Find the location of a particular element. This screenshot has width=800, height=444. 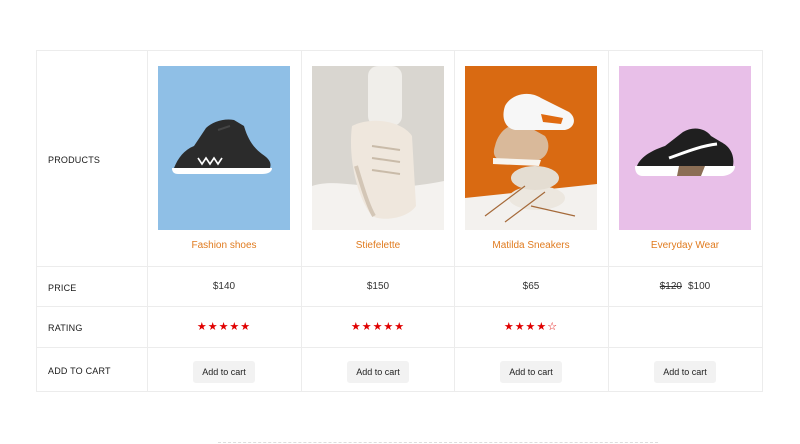

product-image-fashion-shoes is located at coordinates (224, 148).